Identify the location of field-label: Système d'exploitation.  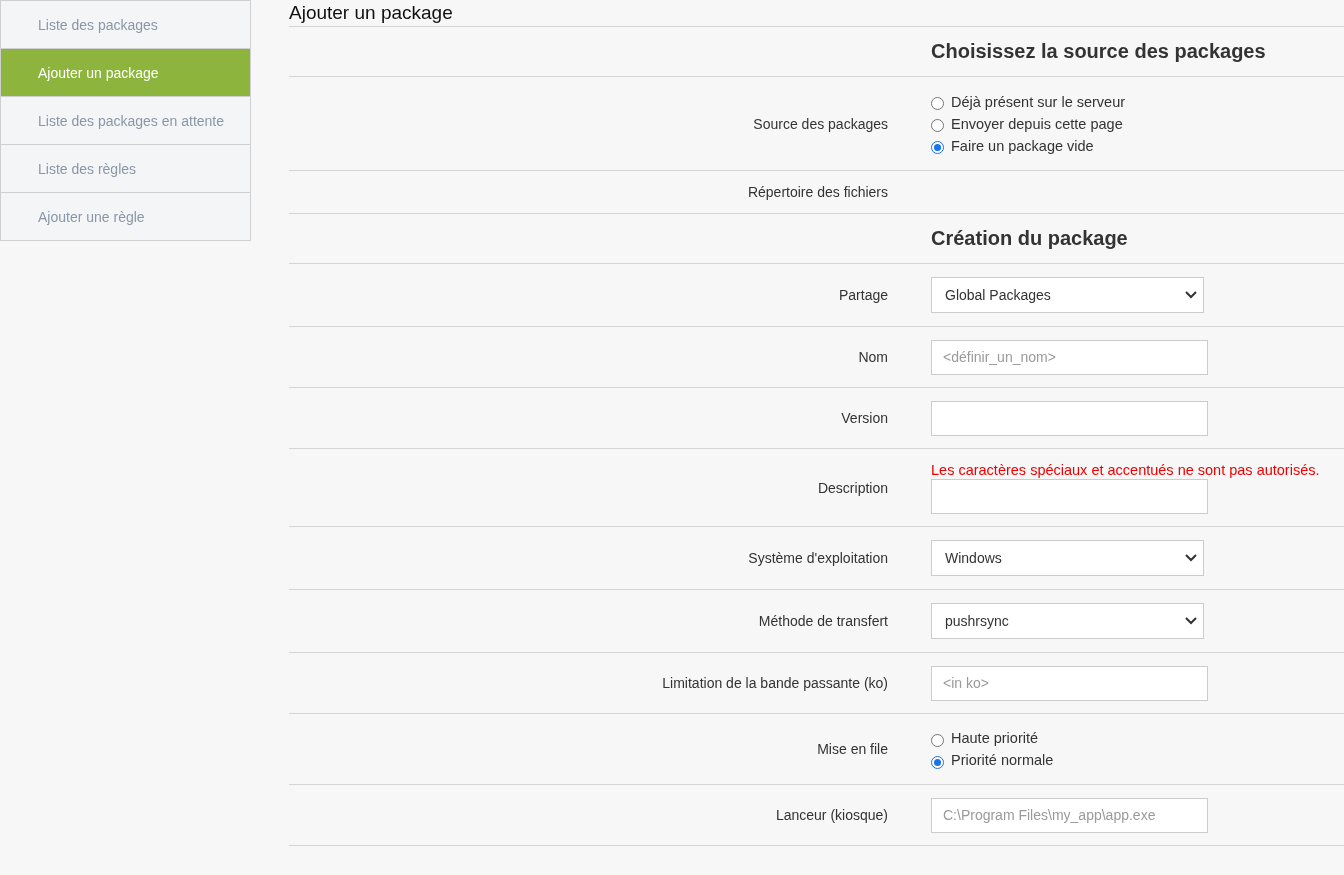
(818, 558).